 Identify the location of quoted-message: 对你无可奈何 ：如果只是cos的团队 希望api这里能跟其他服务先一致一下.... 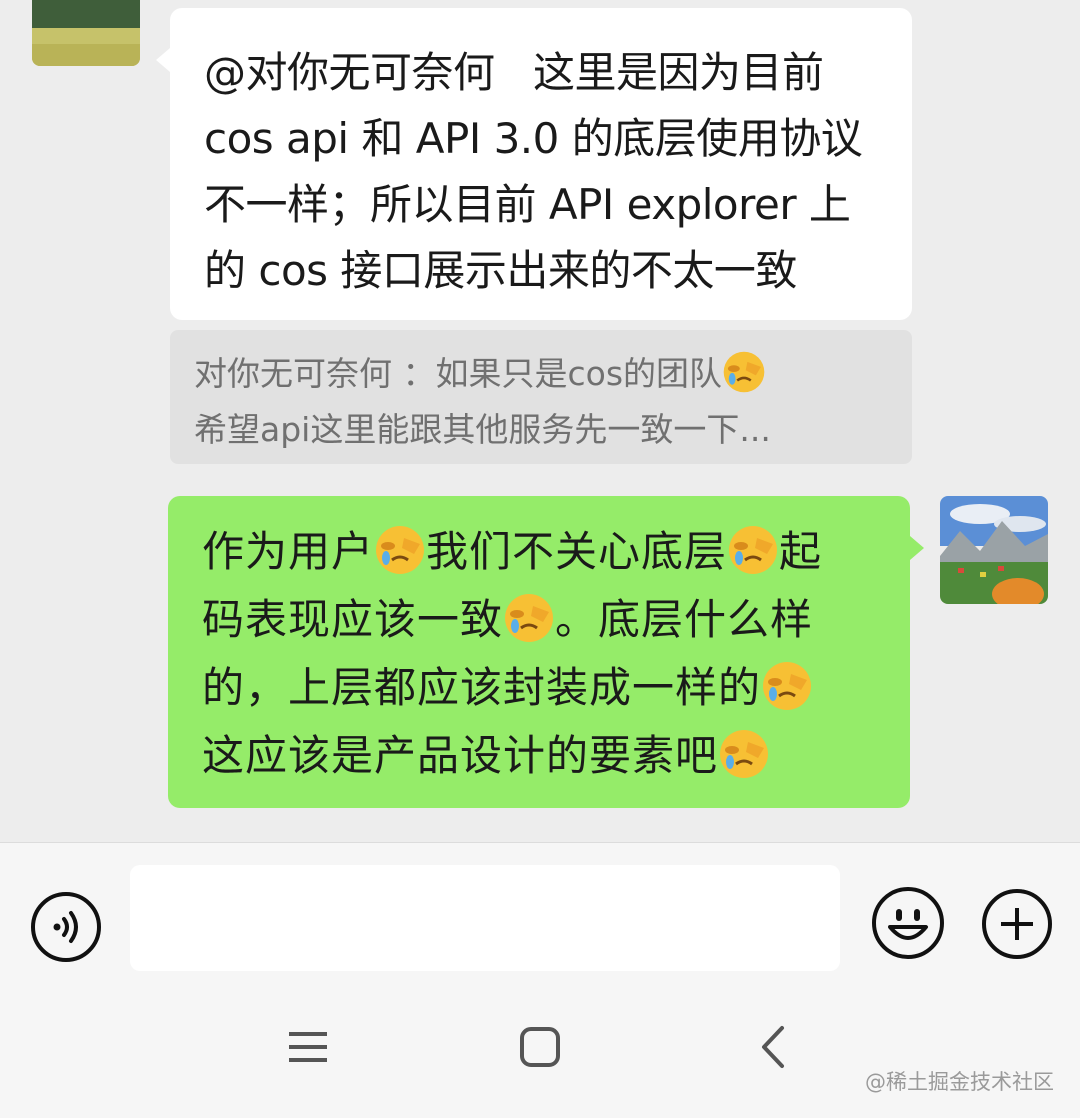
(541, 397).